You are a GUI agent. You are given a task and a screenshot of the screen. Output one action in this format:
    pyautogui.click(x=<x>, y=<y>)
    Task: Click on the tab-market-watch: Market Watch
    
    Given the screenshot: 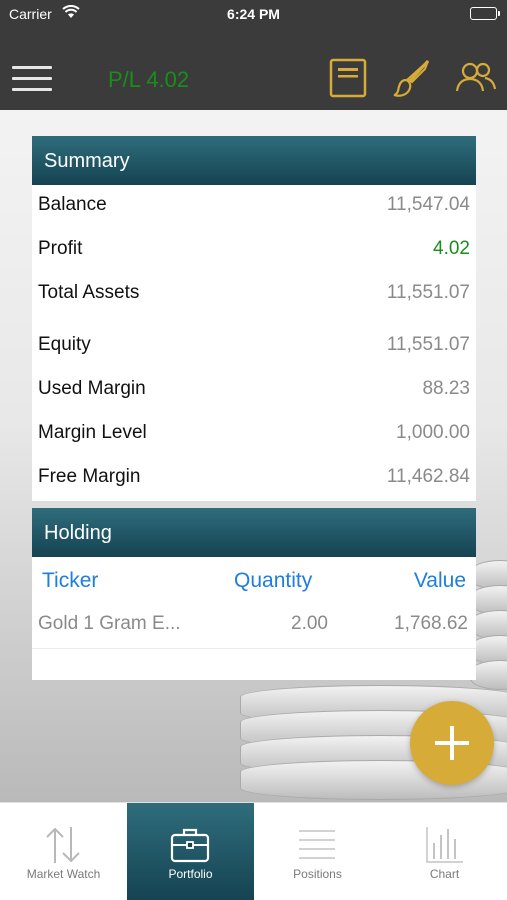 What is the action you would take?
    pyautogui.click(x=63, y=851)
    